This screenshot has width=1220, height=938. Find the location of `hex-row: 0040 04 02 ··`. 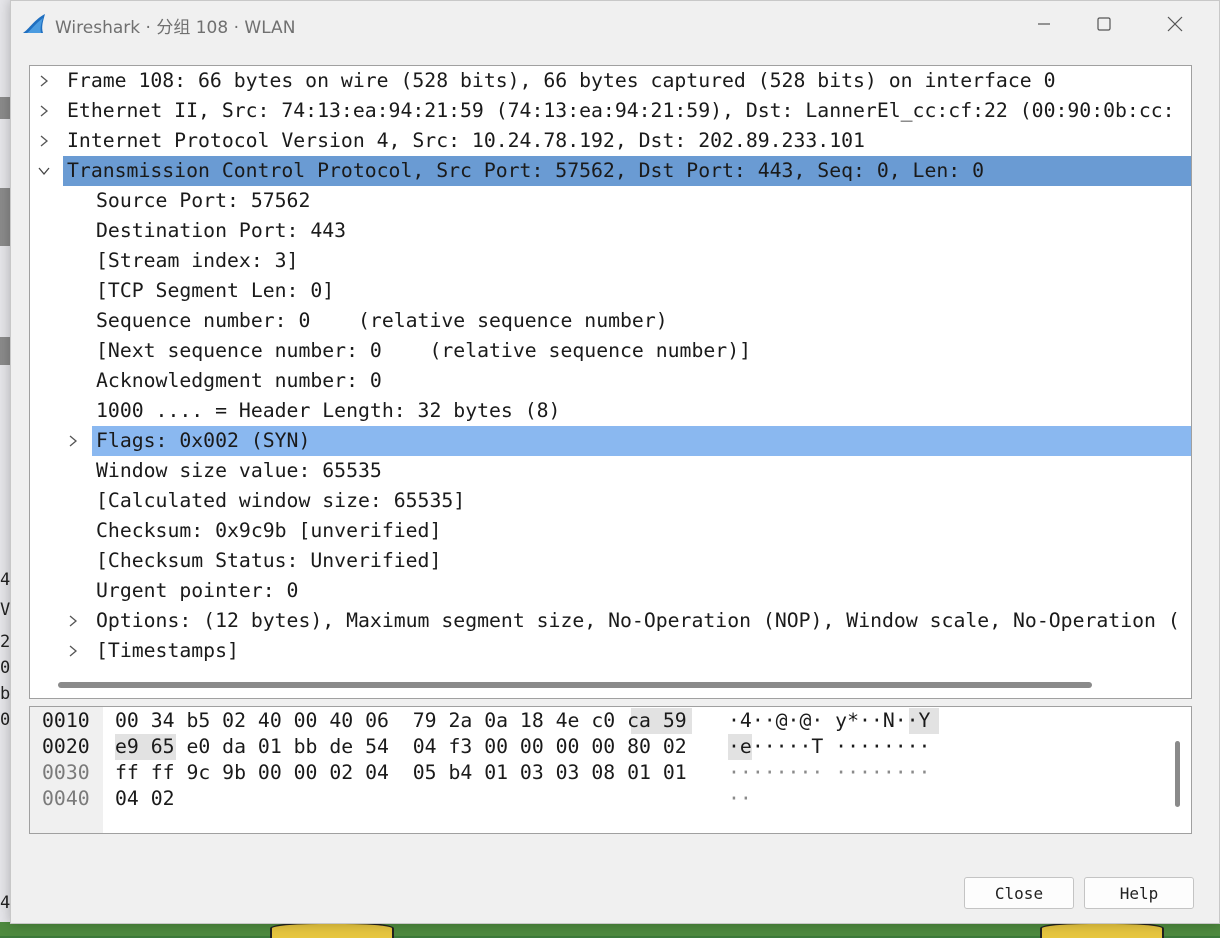

hex-row: 0040 04 02 ·· is located at coordinates (600, 799).